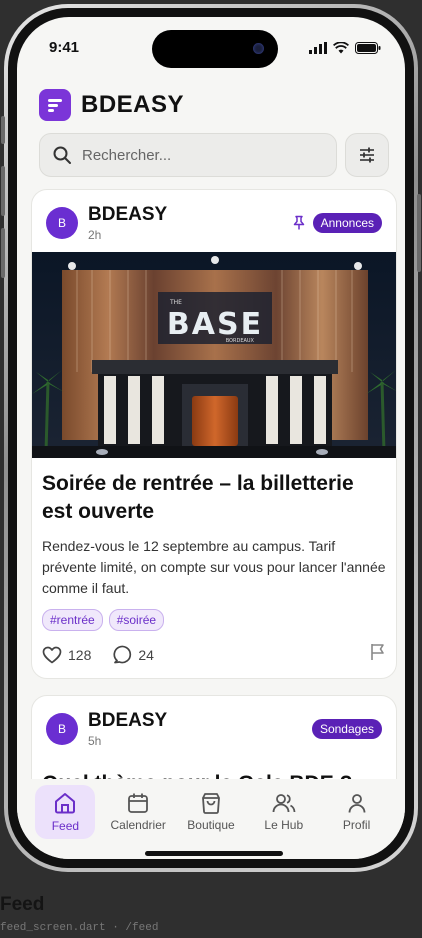 Image resolution: width=422 pixels, height=938 pixels. Describe the element at coordinates (368, 48) in the screenshot. I see `battery-icon` at that location.